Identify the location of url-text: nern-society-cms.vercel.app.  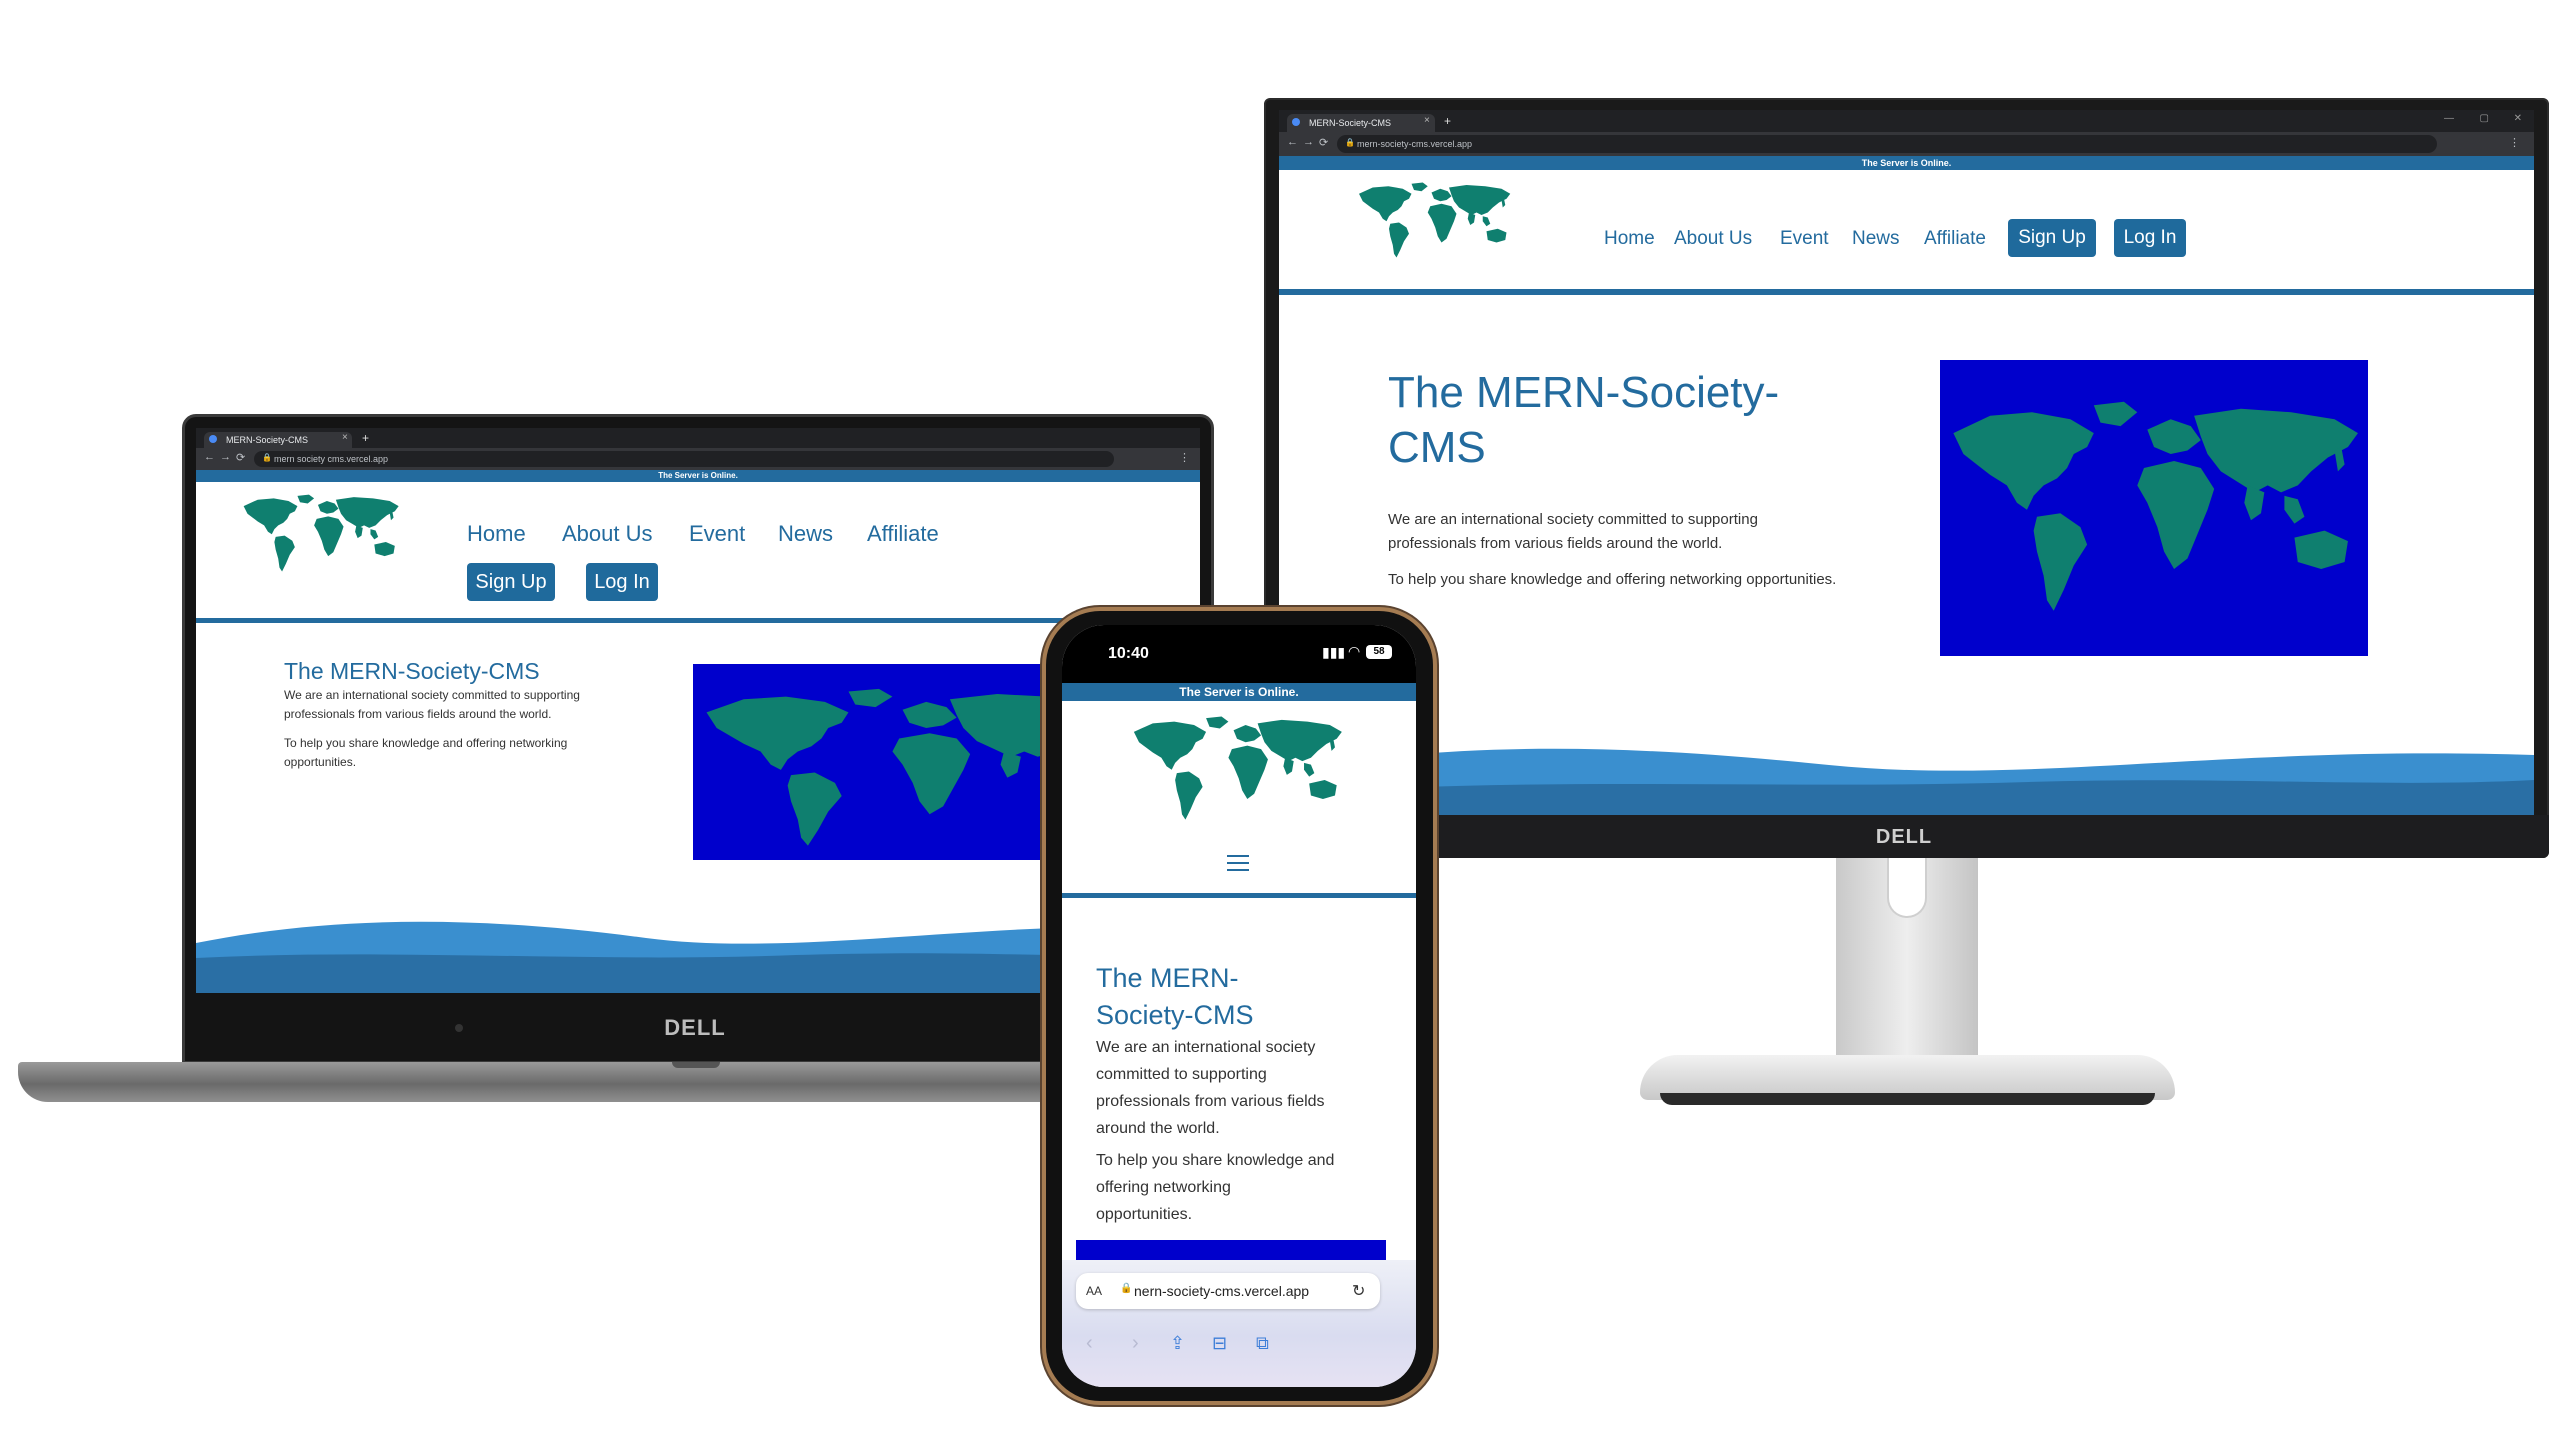
(1222, 1291).